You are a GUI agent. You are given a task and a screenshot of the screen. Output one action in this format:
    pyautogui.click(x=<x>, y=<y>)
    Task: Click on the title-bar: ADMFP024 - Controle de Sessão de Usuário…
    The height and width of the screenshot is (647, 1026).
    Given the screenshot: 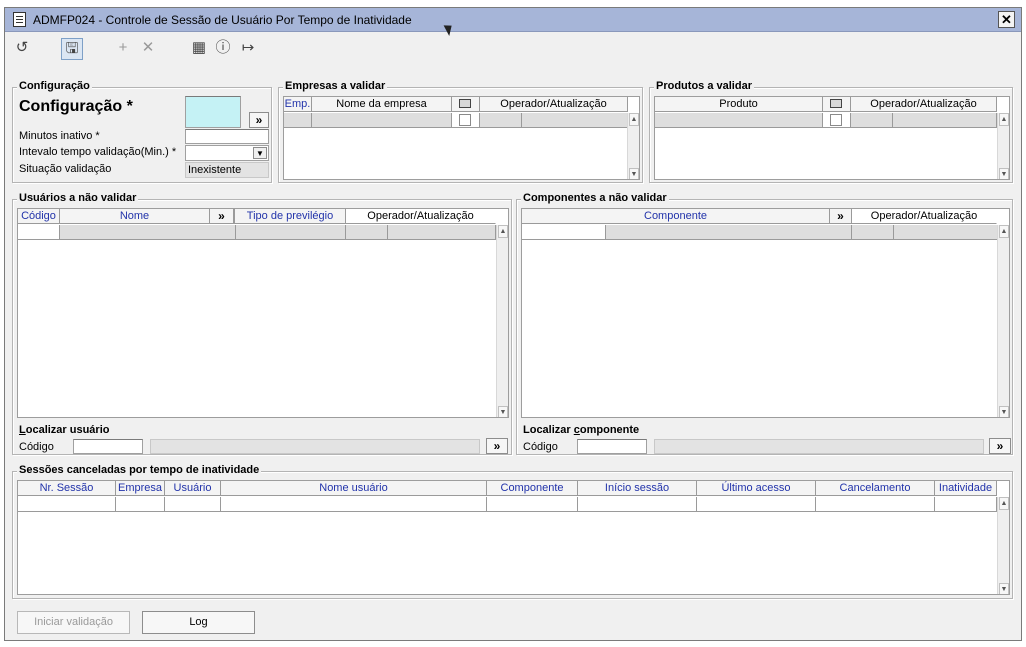 What is the action you would take?
    pyautogui.click(x=513, y=20)
    